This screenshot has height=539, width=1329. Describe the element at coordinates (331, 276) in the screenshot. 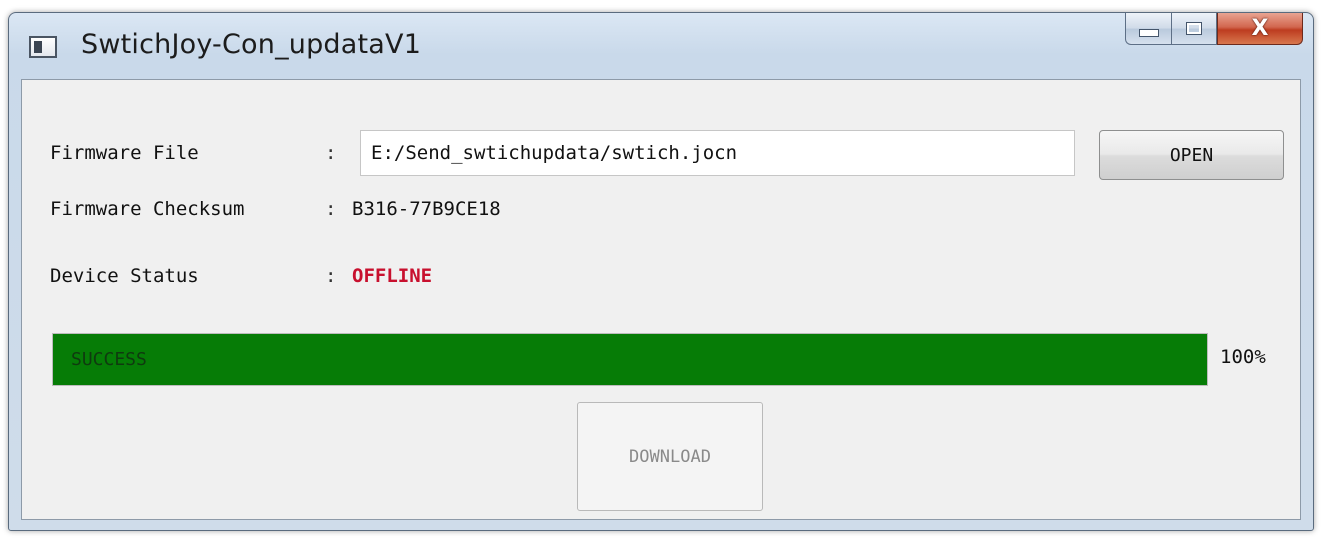

I see `device-status-colon: :` at that location.